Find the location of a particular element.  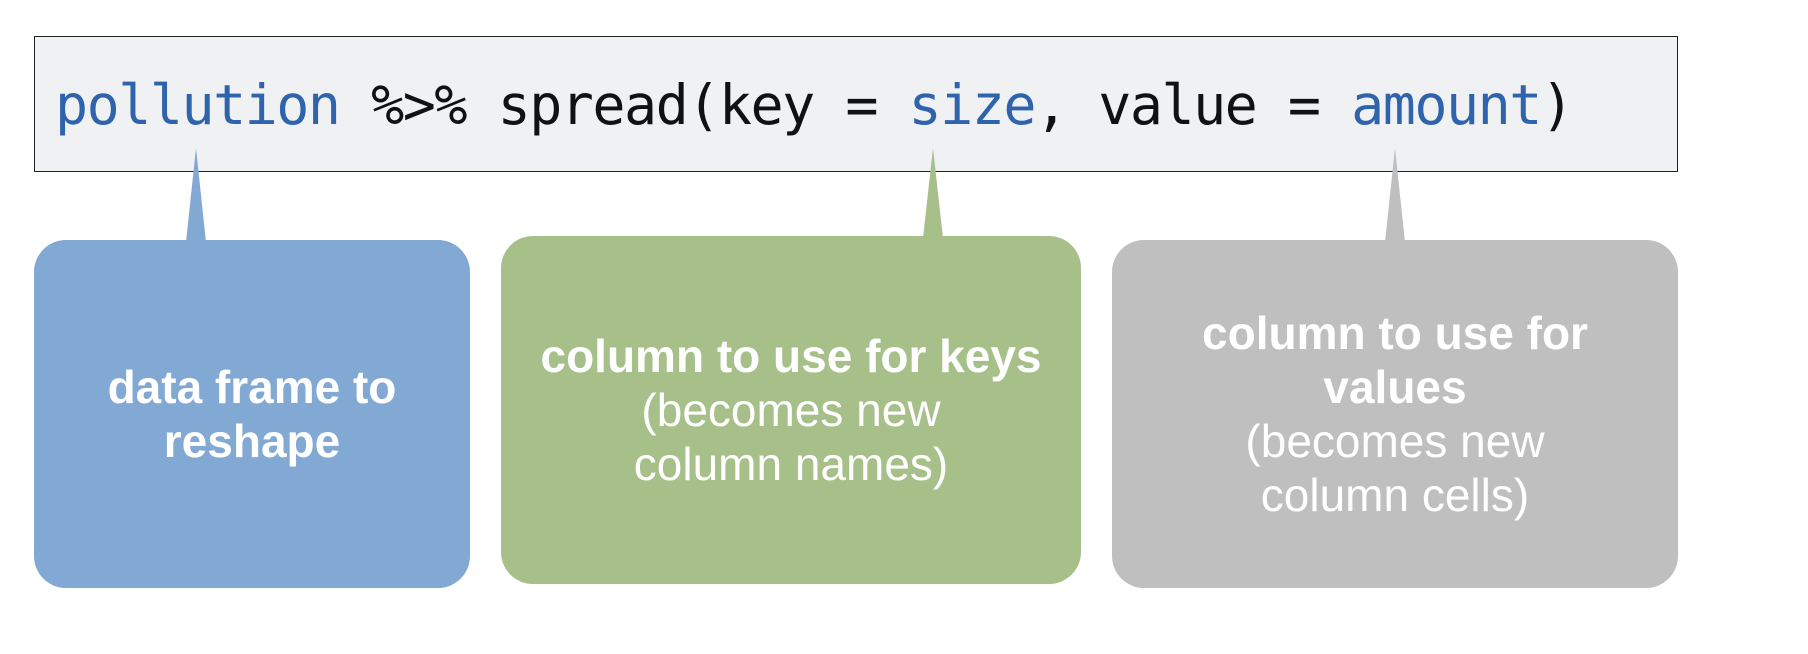

code-token-close-paren: ) is located at coordinates (1557, 105).